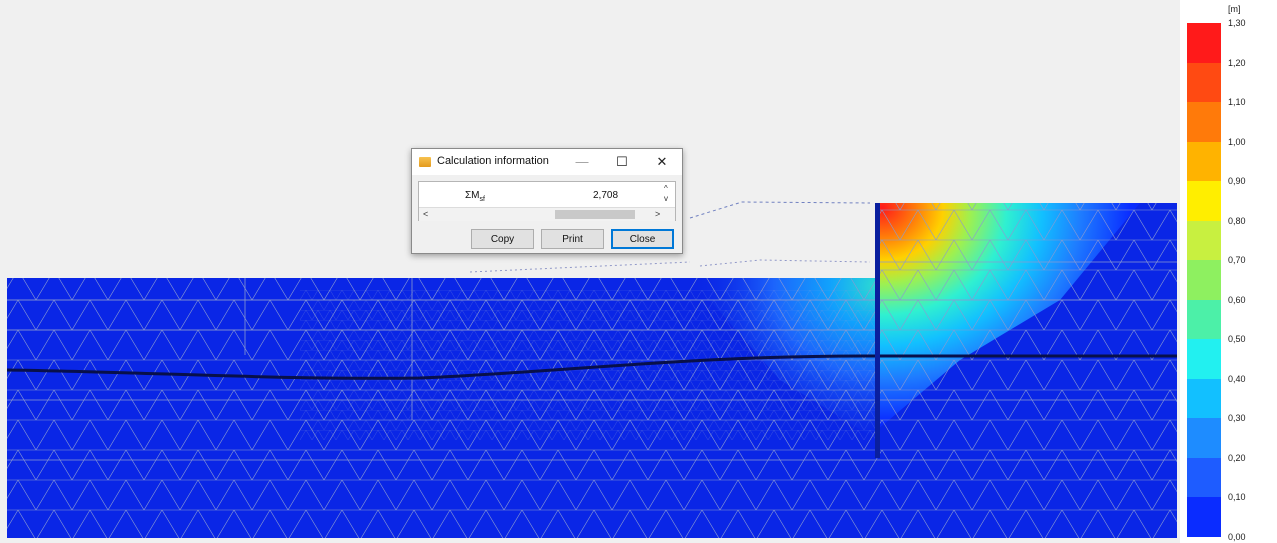  What do you see at coordinates (475, 196) in the screenshot?
I see `result-name: ΣMsf` at bounding box center [475, 196].